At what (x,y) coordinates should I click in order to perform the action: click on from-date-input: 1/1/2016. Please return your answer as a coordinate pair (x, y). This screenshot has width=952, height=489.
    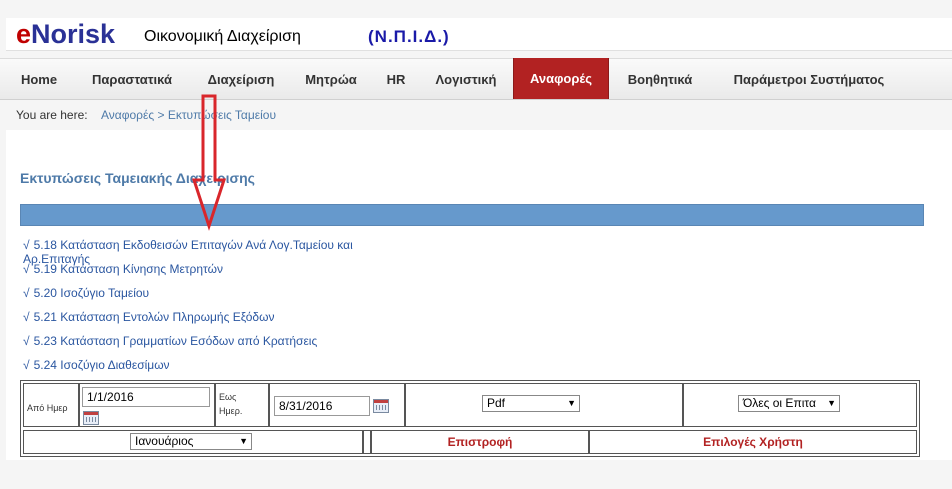
    Looking at the image, I should click on (146, 397).